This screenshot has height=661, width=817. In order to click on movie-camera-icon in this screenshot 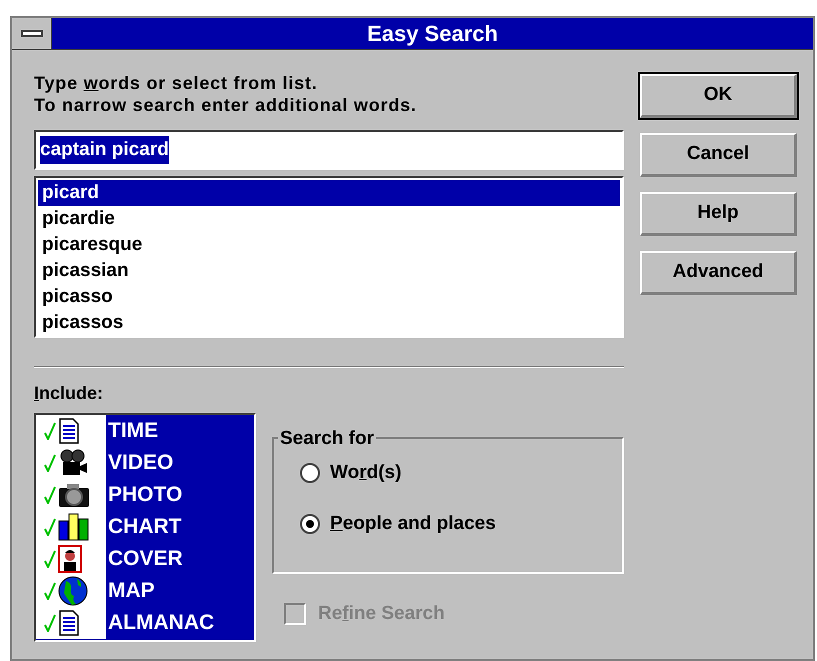, I will do `click(73, 463)`.